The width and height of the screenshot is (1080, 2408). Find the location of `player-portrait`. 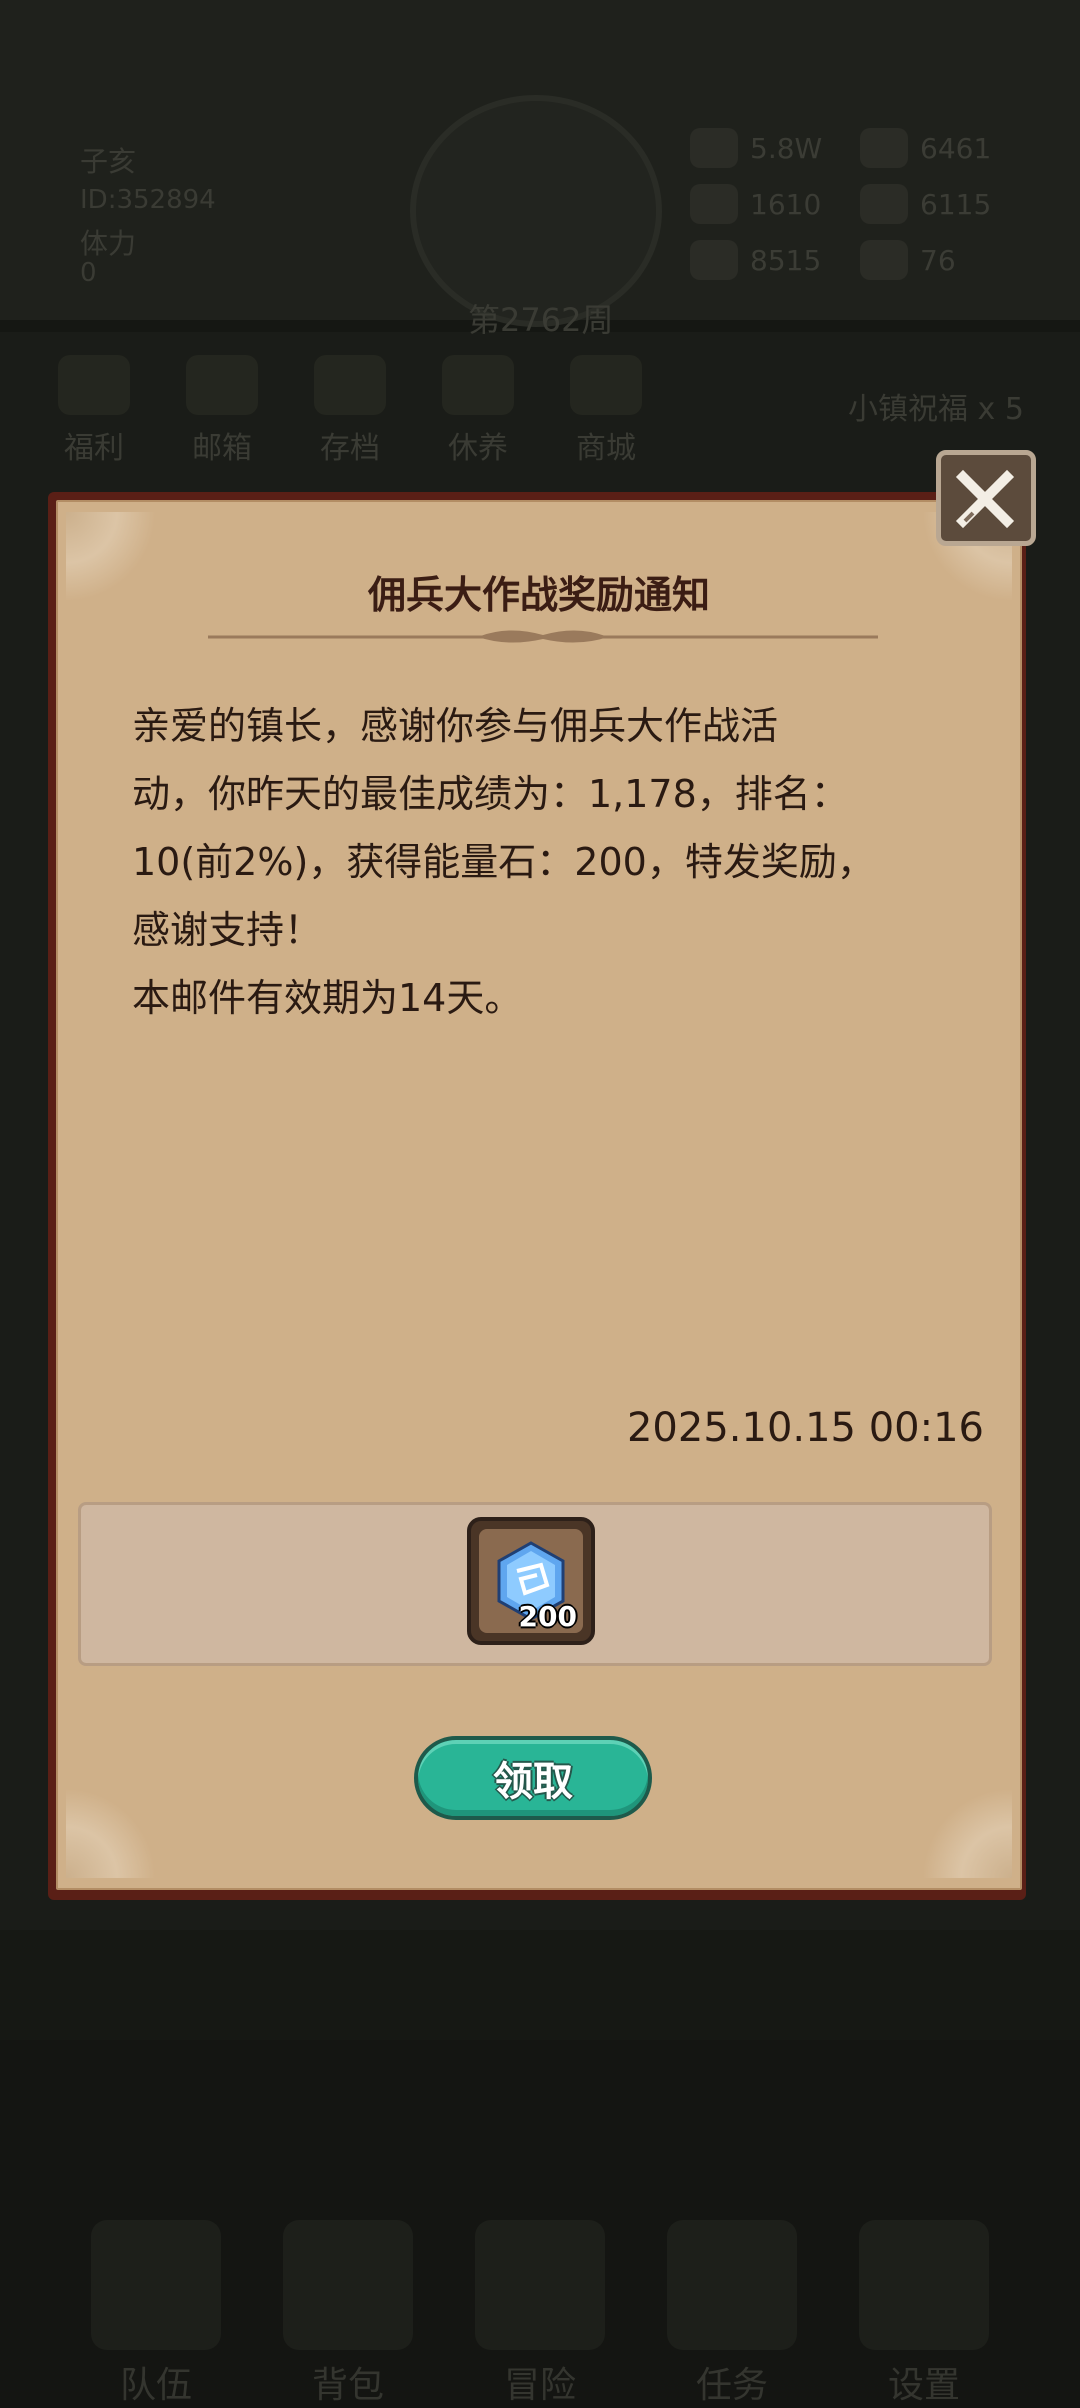

player-portrait is located at coordinates (536, 211).